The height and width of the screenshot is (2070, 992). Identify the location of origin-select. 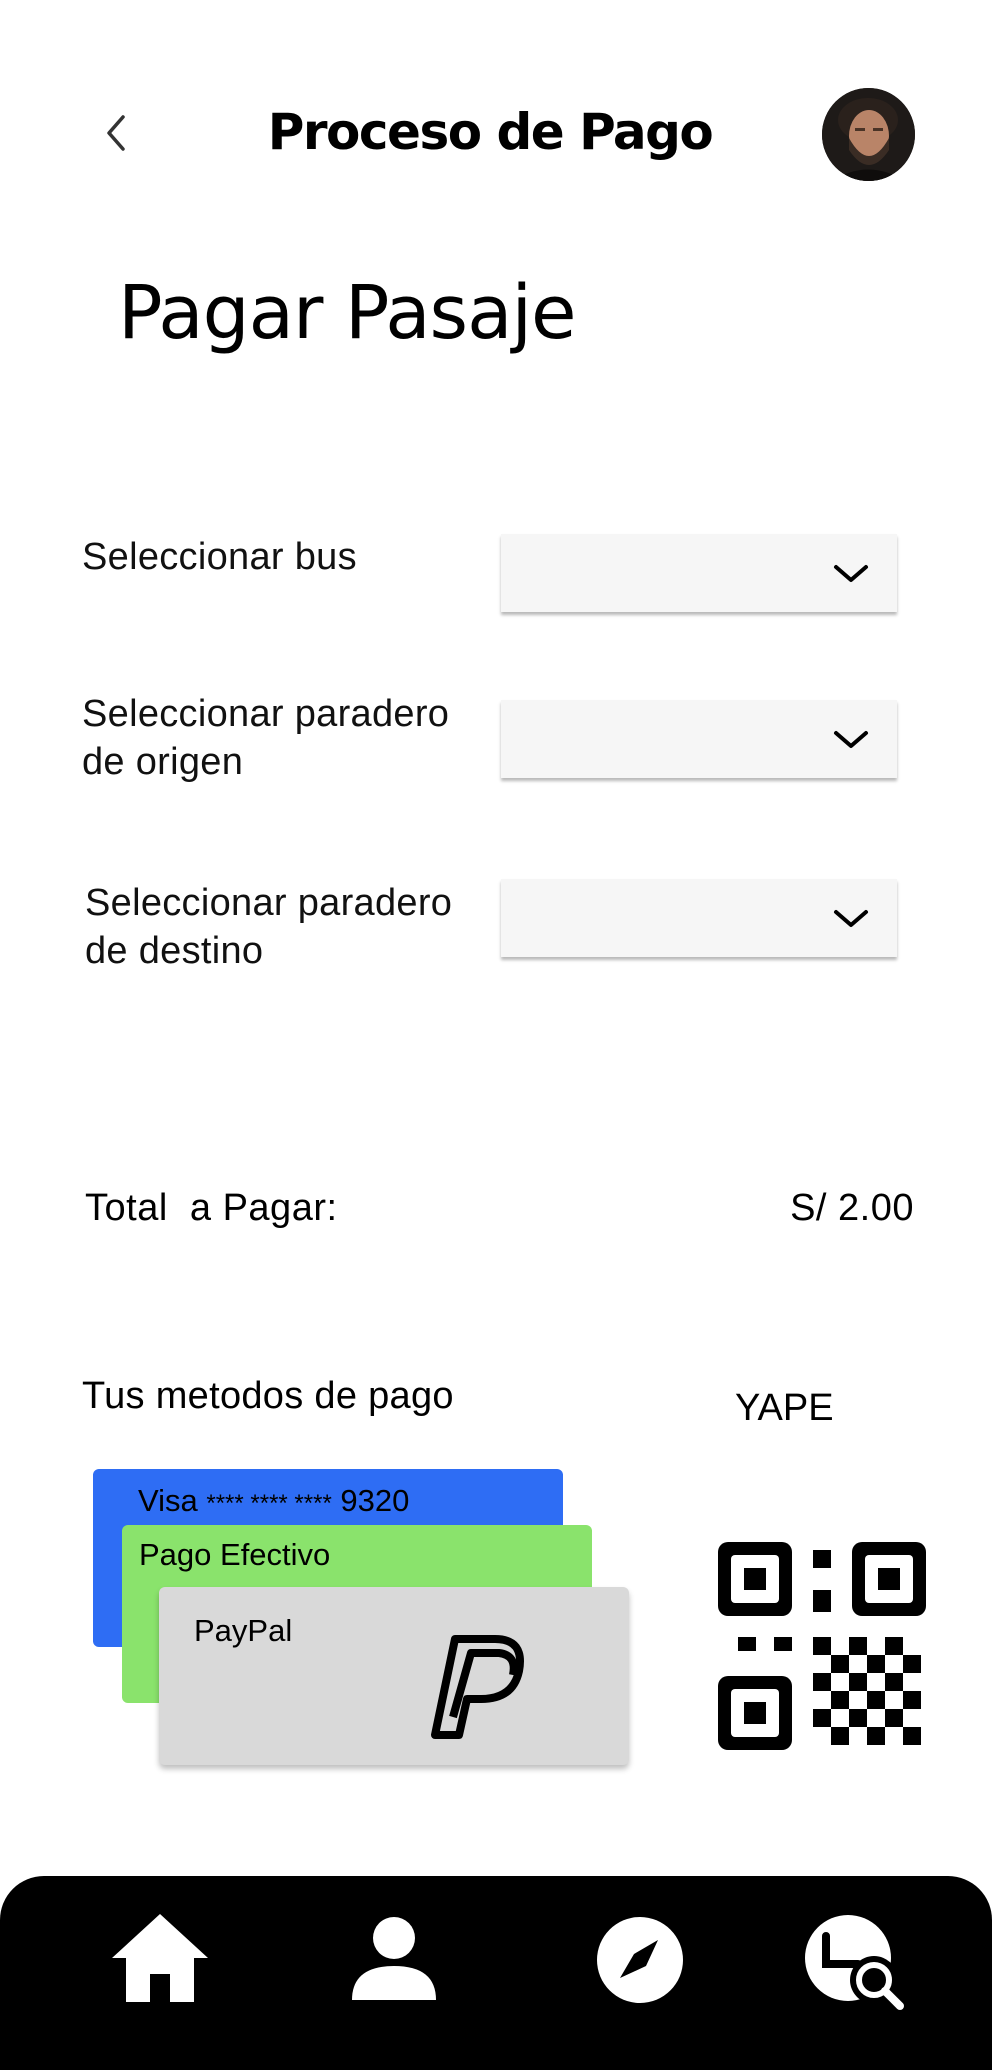
(699, 739).